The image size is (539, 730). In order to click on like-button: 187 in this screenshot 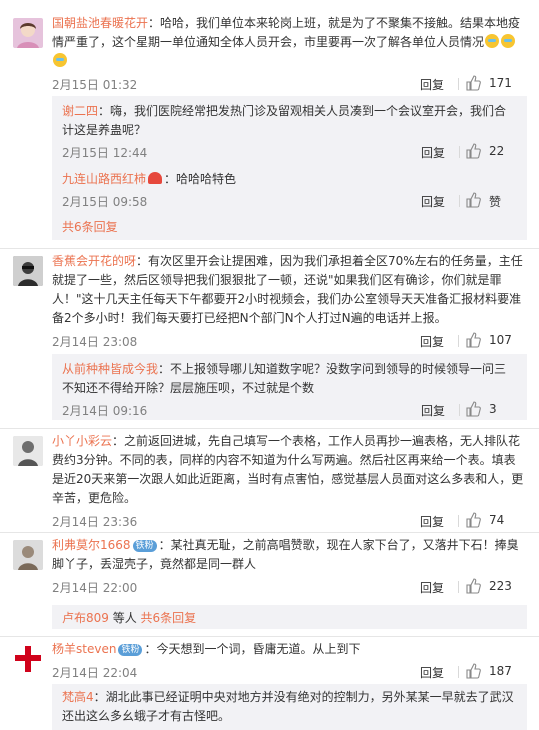, I will do `click(496, 671)`.